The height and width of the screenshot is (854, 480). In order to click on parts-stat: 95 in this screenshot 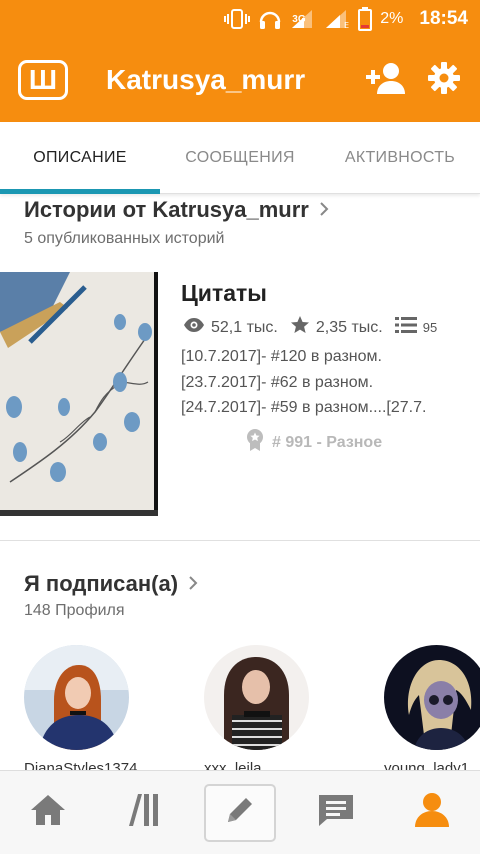, I will do `click(416, 327)`.